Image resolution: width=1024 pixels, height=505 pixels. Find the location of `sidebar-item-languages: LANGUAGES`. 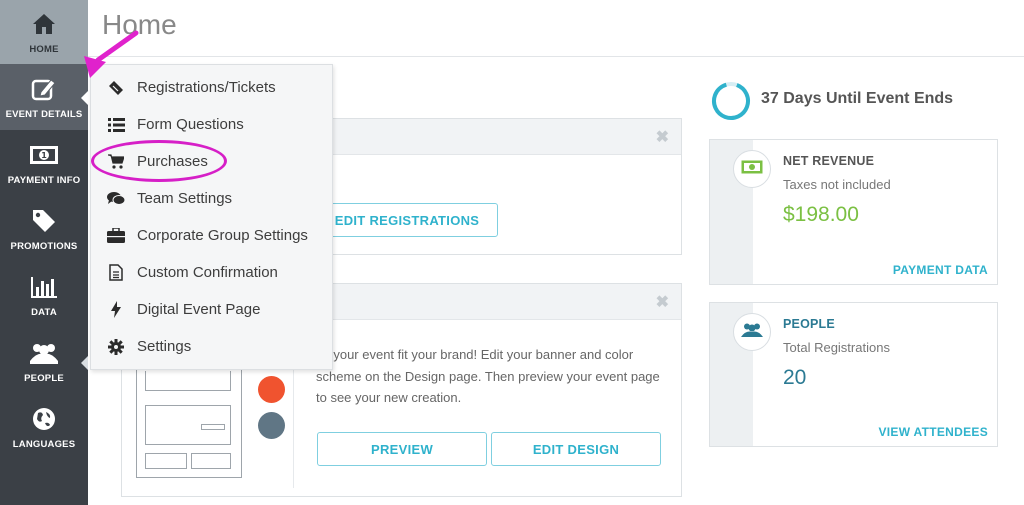

sidebar-item-languages: LANGUAGES is located at coordinates (44, 427).